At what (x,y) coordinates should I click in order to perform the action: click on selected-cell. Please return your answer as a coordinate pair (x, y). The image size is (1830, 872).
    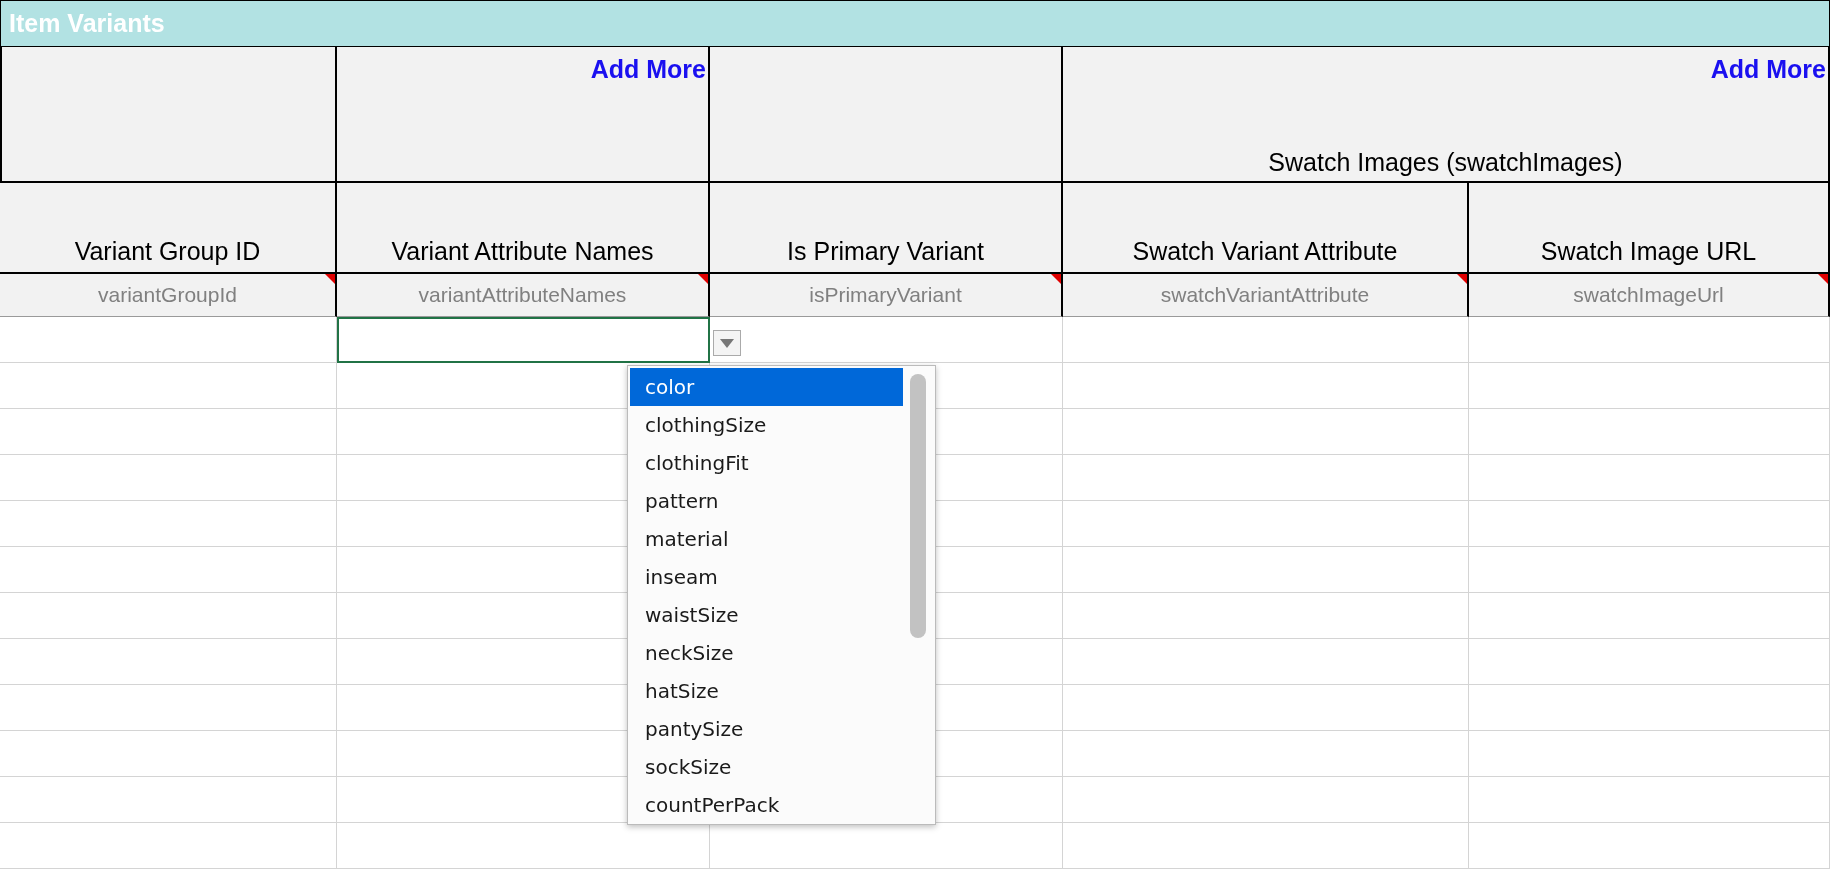
    Looking at the image, I should click on (523, 340).